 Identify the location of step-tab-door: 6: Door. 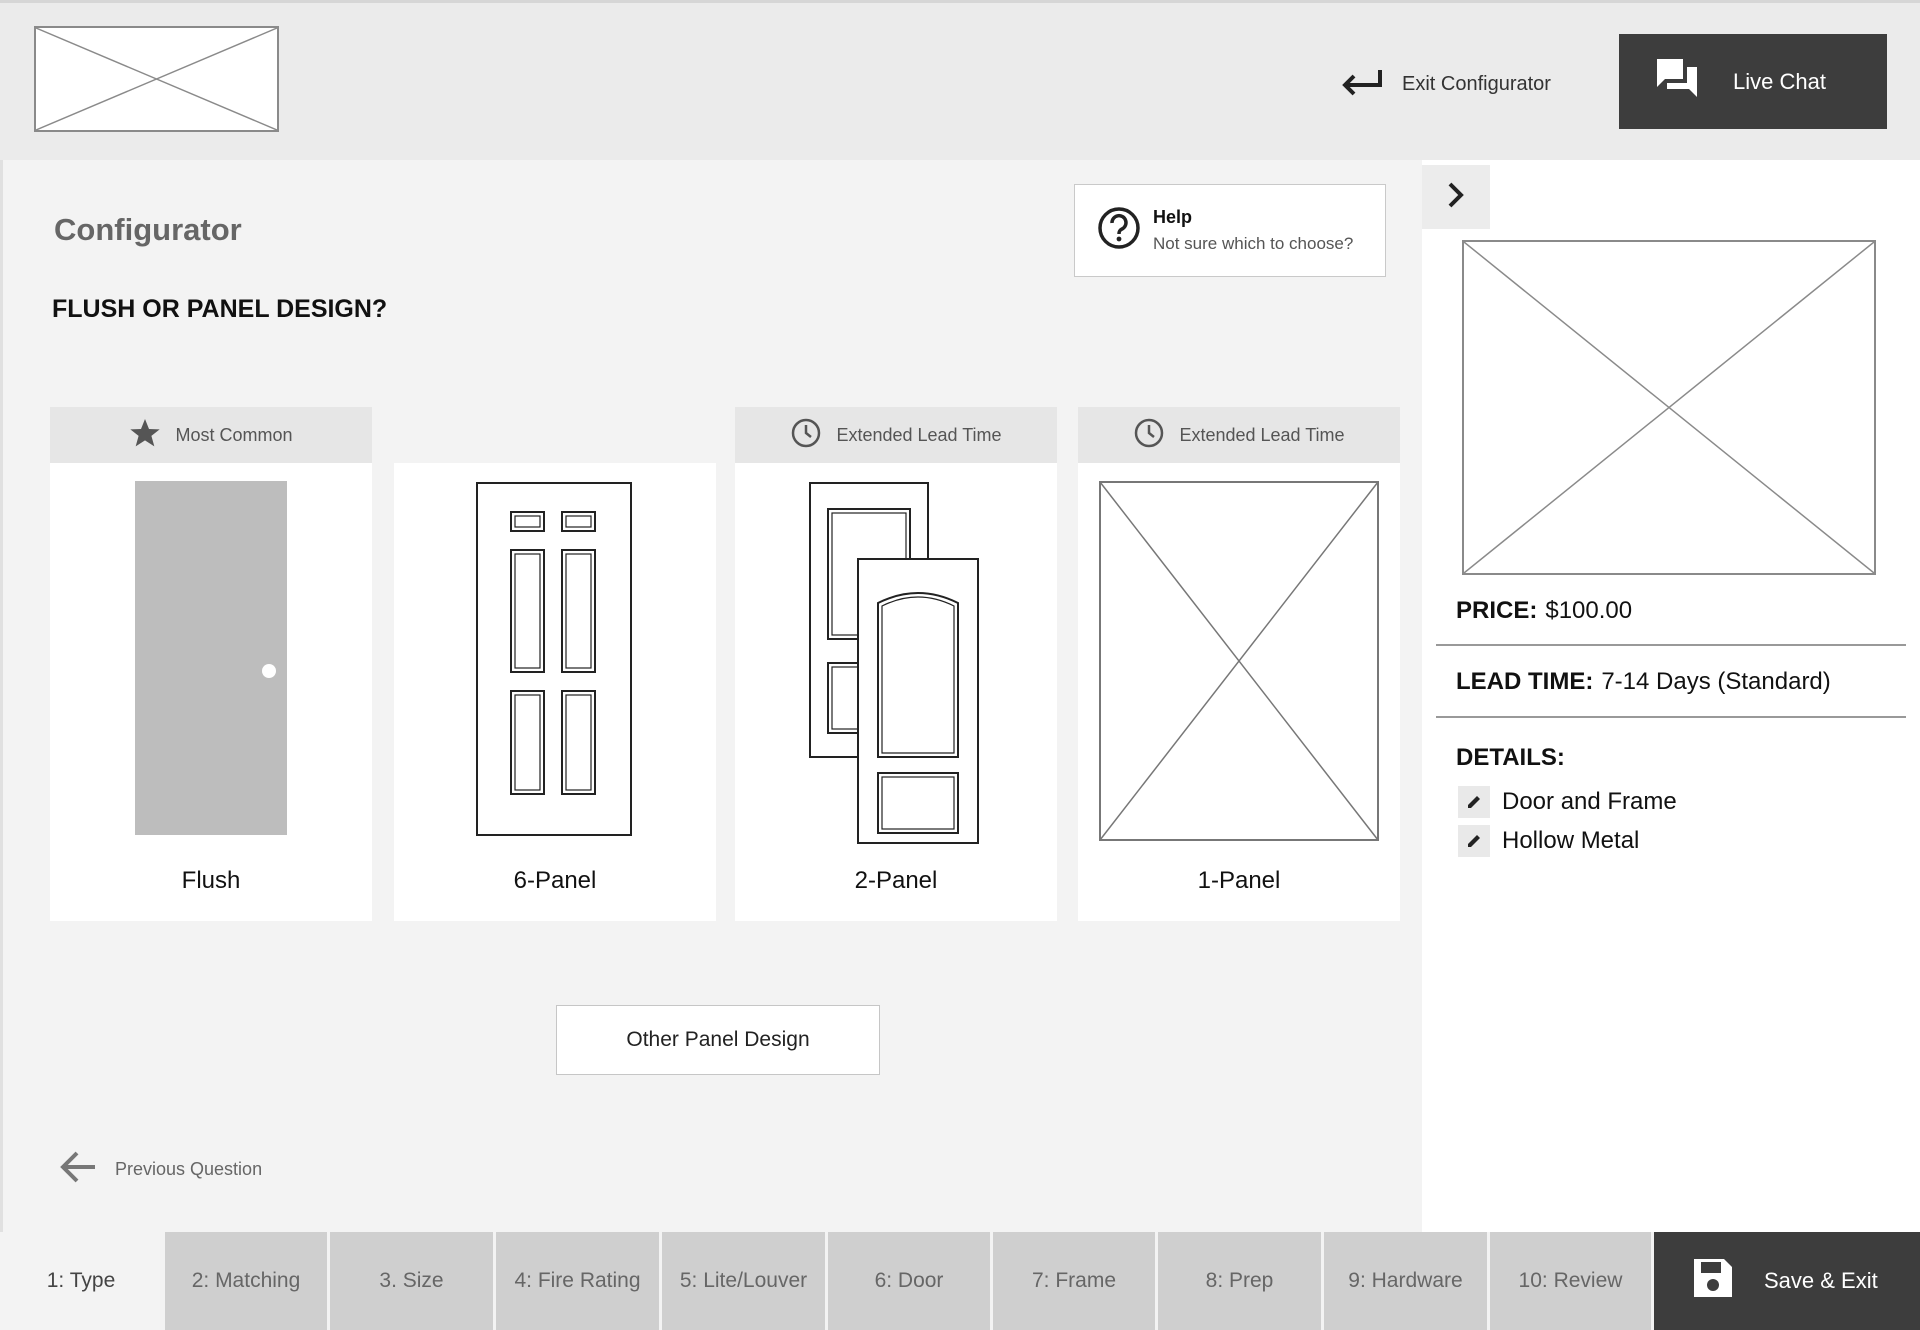
(910, 1281).